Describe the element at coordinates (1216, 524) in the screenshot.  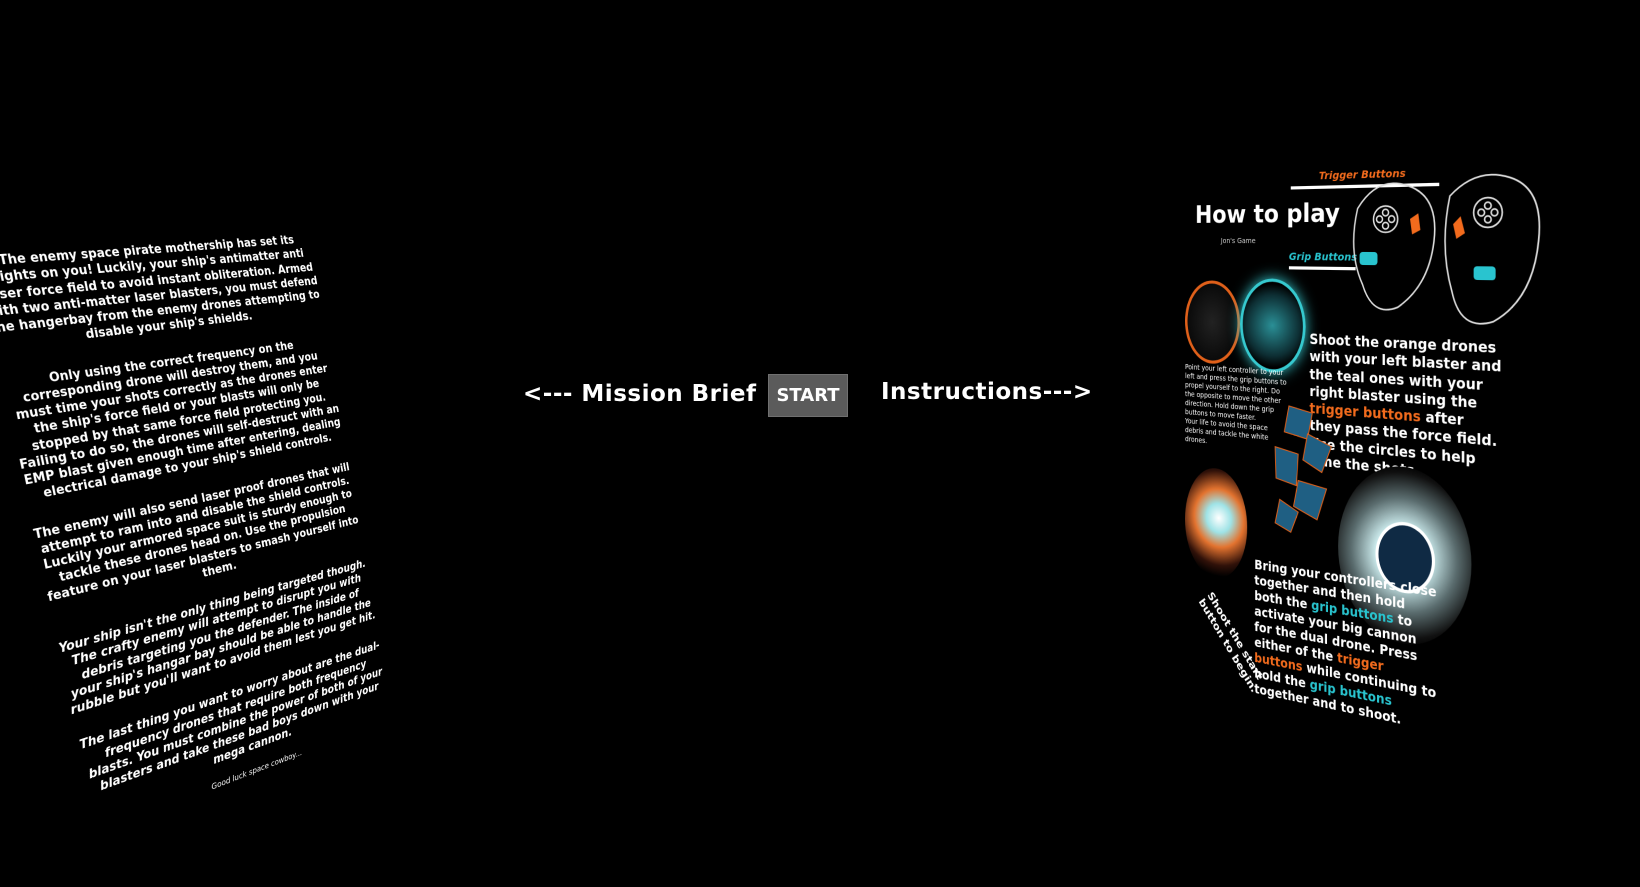
I see `glowing-drone-icon` at that location.